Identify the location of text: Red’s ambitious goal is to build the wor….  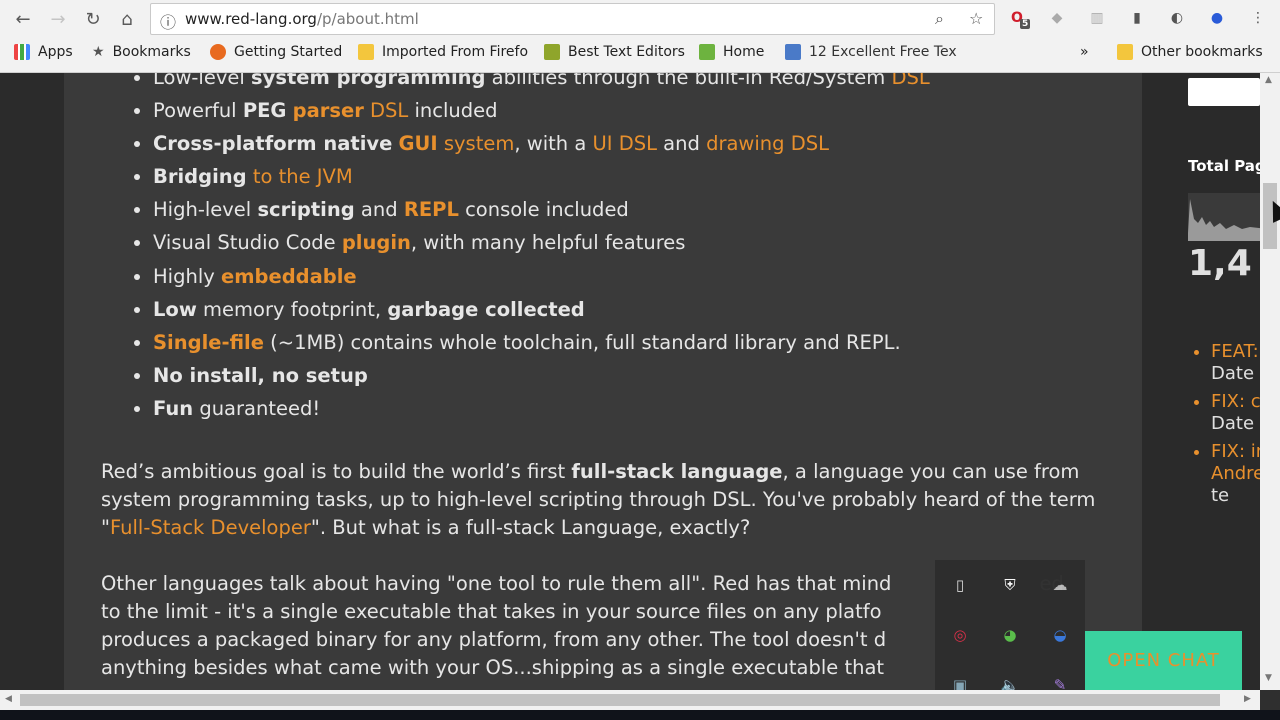
(336, 471).